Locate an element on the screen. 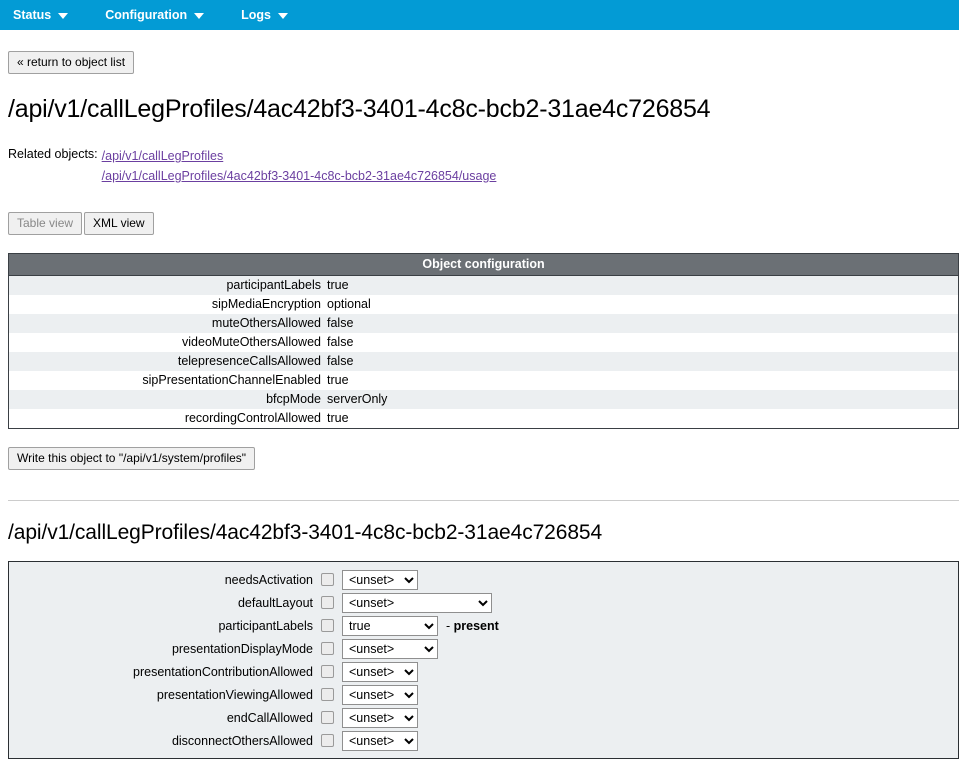 This screenshot has width=959, height=759. form-row-defaultLayout: defaultLayout <unset> is located at coordinates (483, 602).